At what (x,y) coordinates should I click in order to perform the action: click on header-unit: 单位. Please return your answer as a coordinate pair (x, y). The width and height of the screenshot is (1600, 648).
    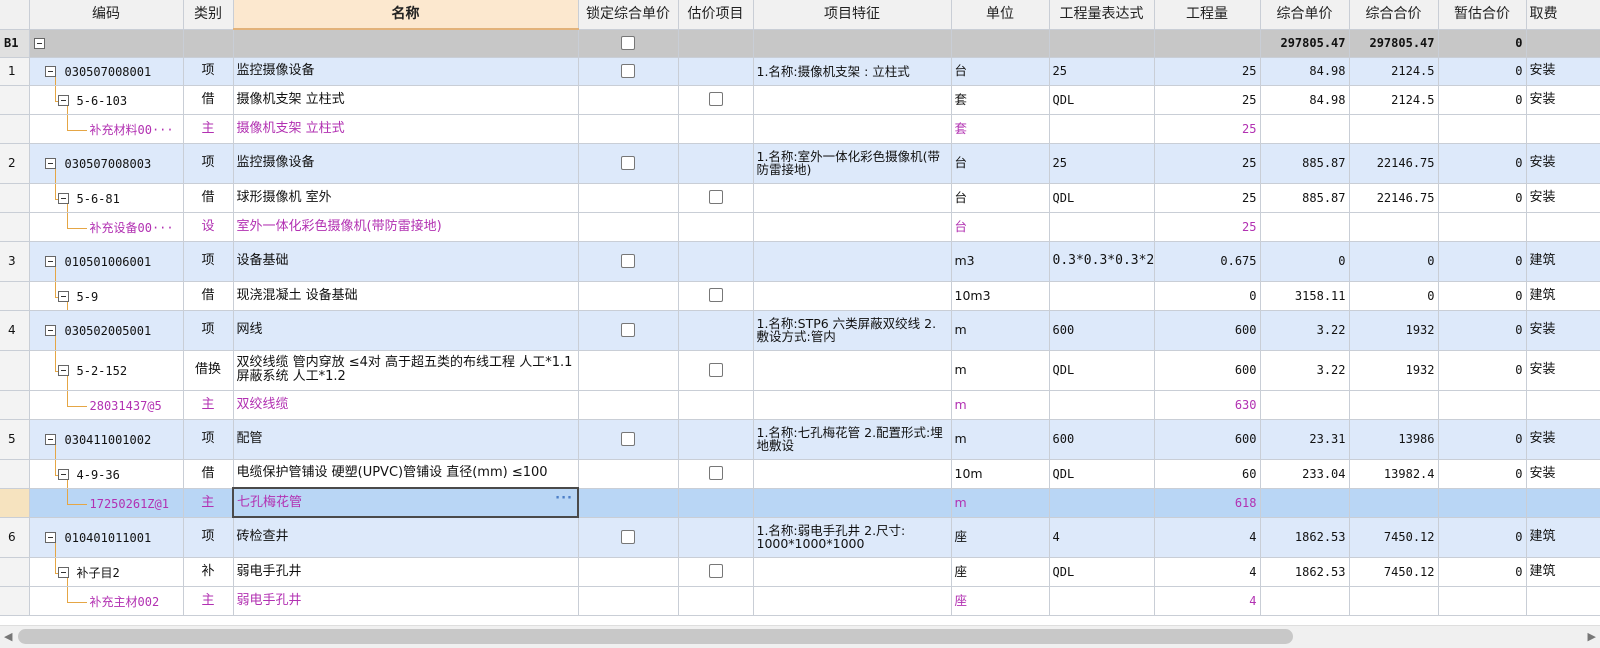
    Looking at the image, I should click on (1000, 15).